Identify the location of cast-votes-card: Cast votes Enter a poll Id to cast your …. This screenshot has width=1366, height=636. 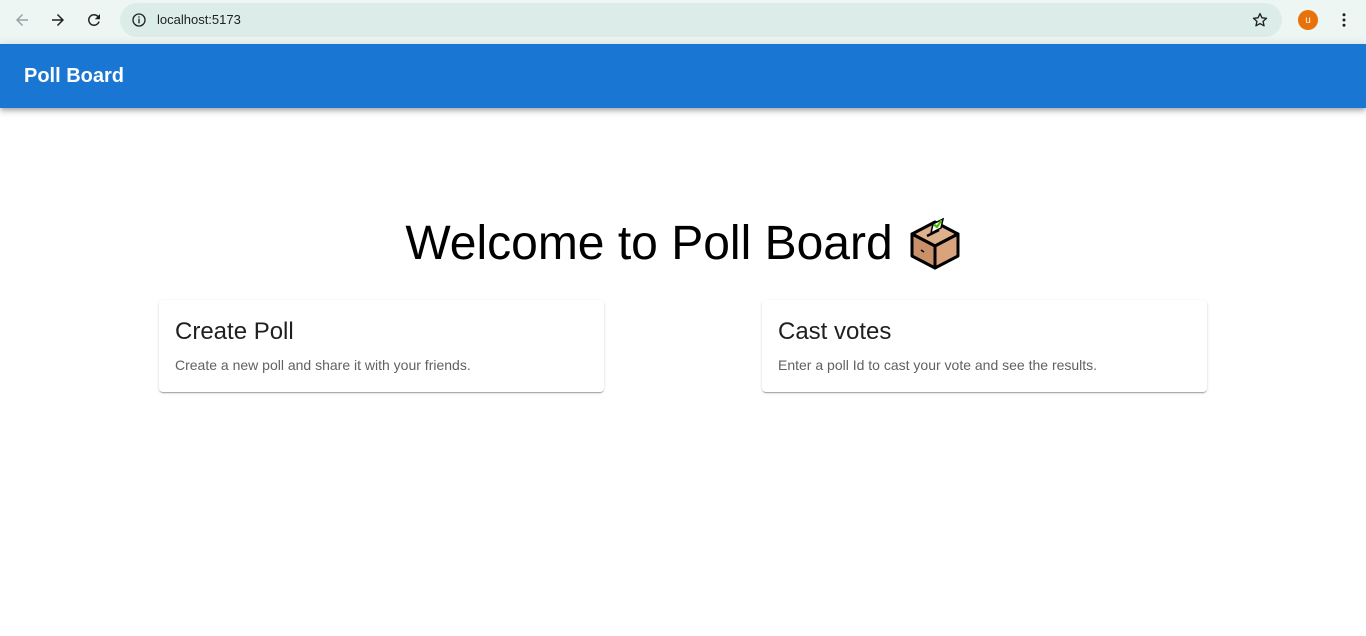
(984, 346).